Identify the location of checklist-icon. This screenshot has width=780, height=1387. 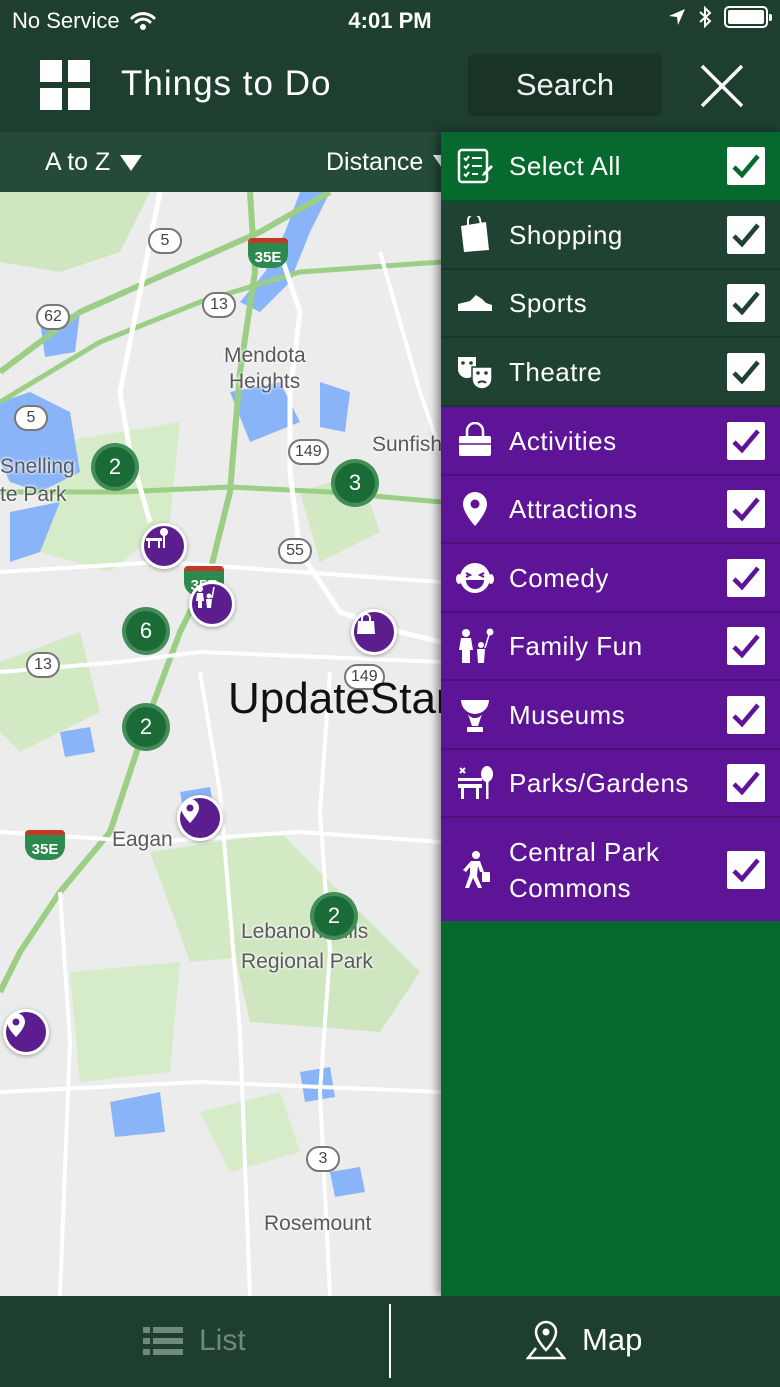
(475, 166).